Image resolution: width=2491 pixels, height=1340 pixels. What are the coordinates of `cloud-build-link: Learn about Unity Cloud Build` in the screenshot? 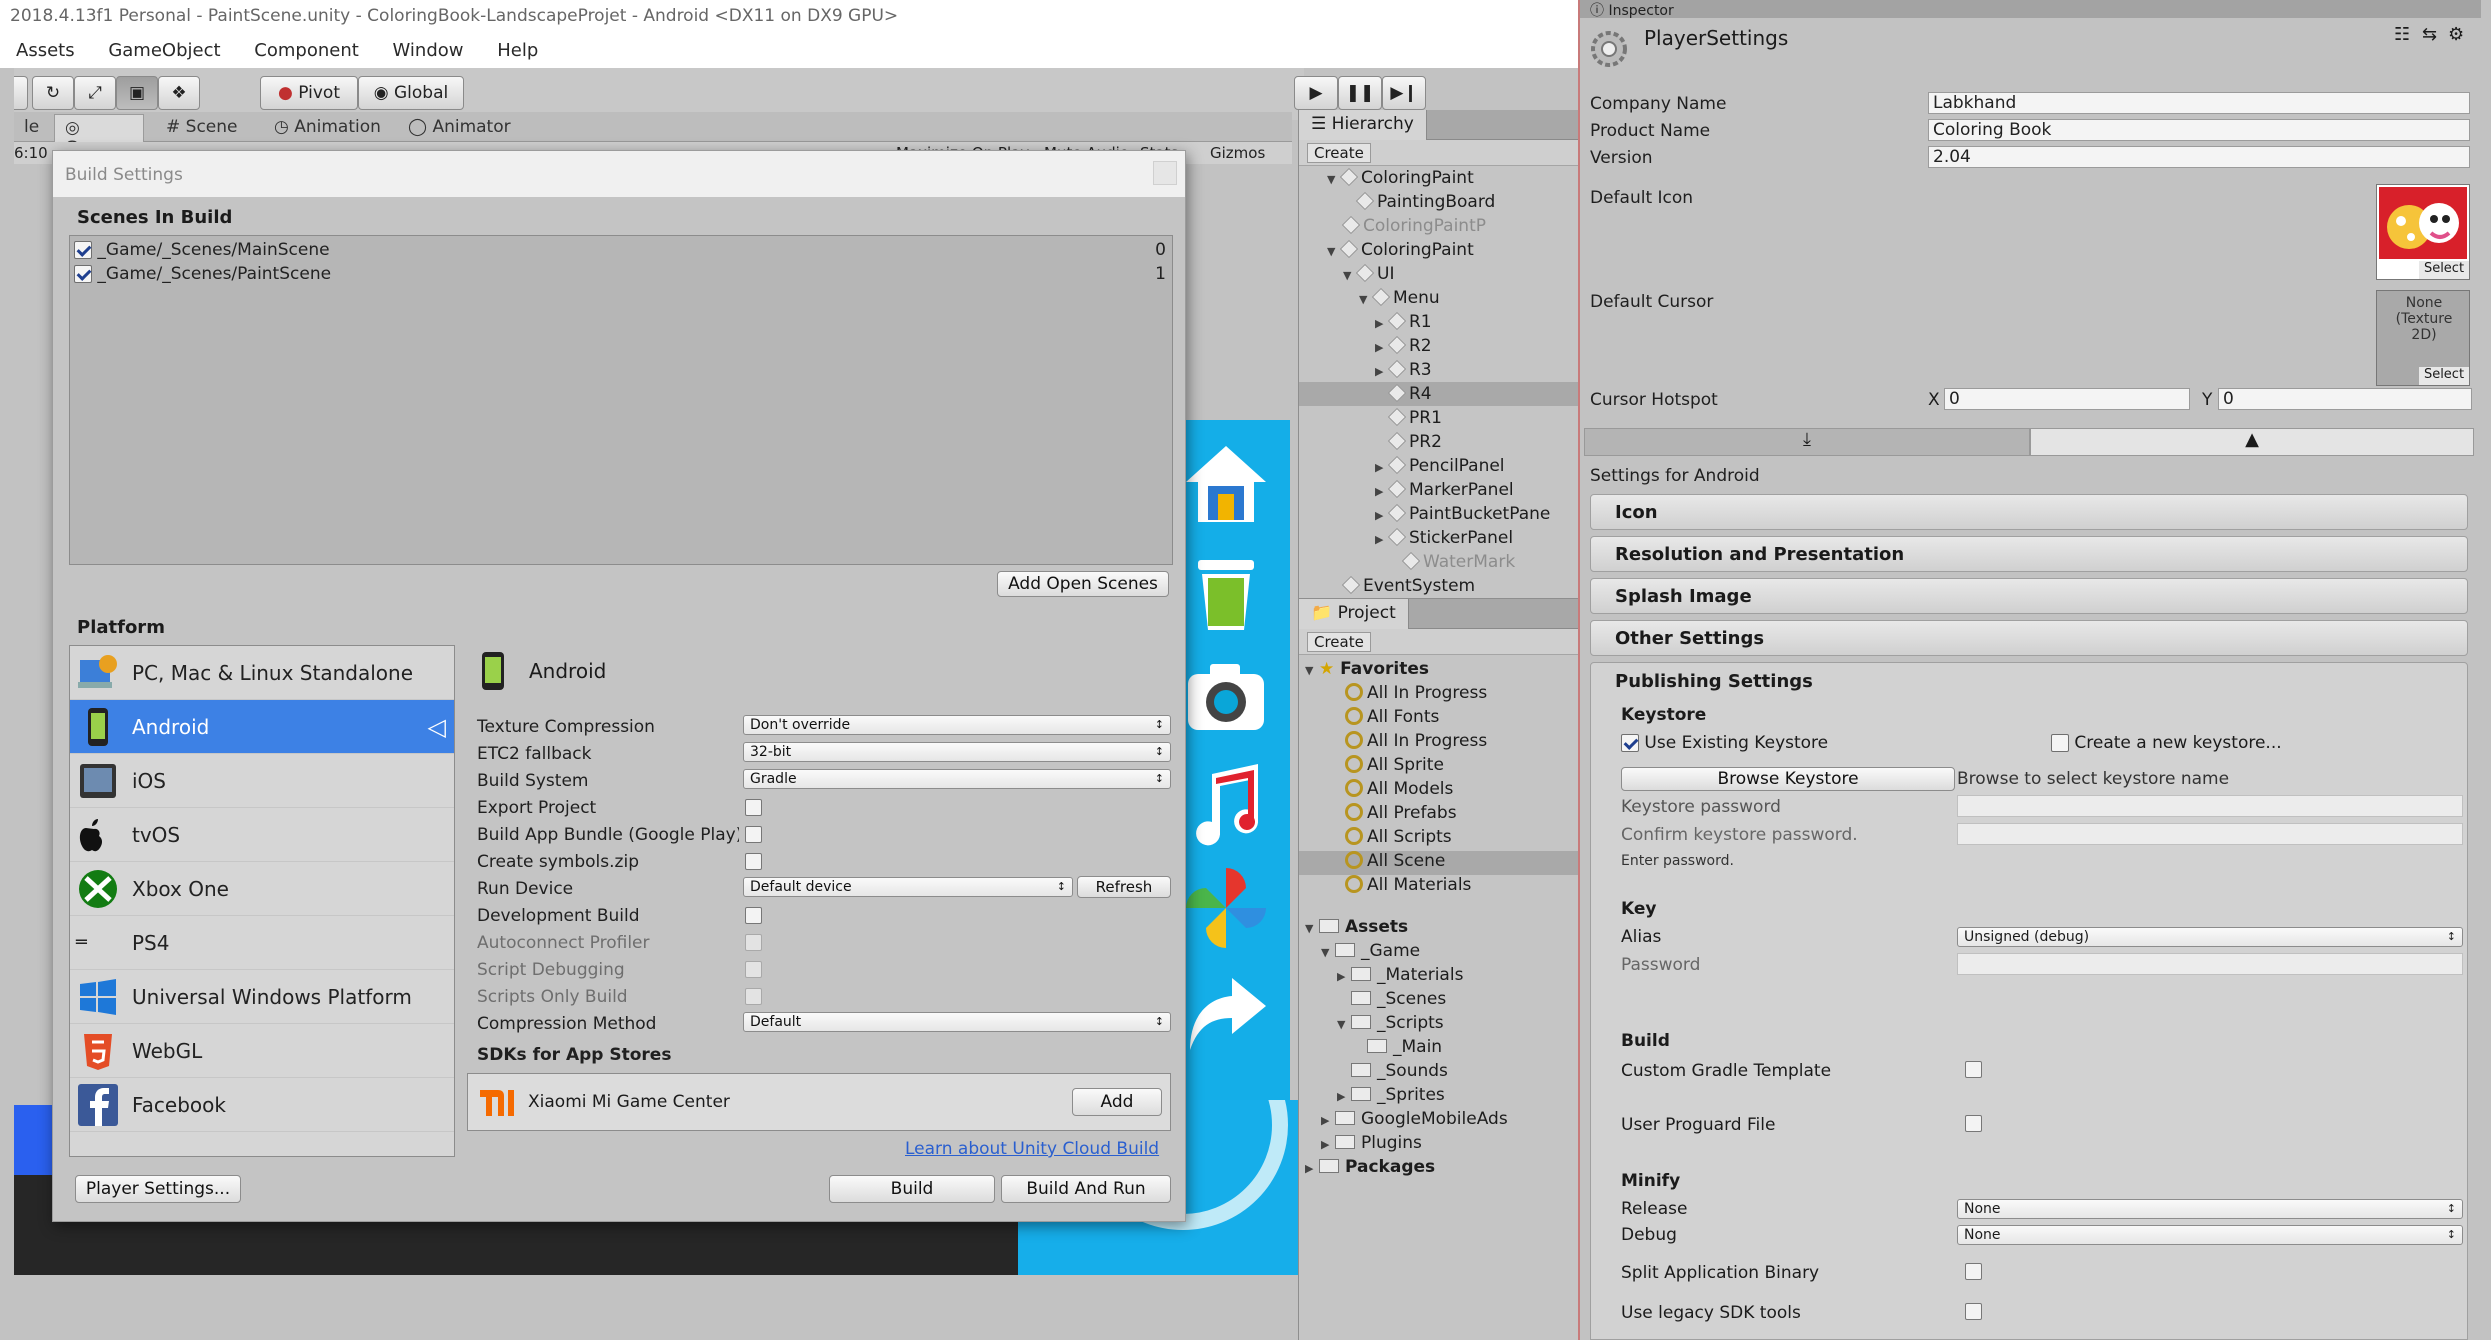 It's located at (1032, 1149).